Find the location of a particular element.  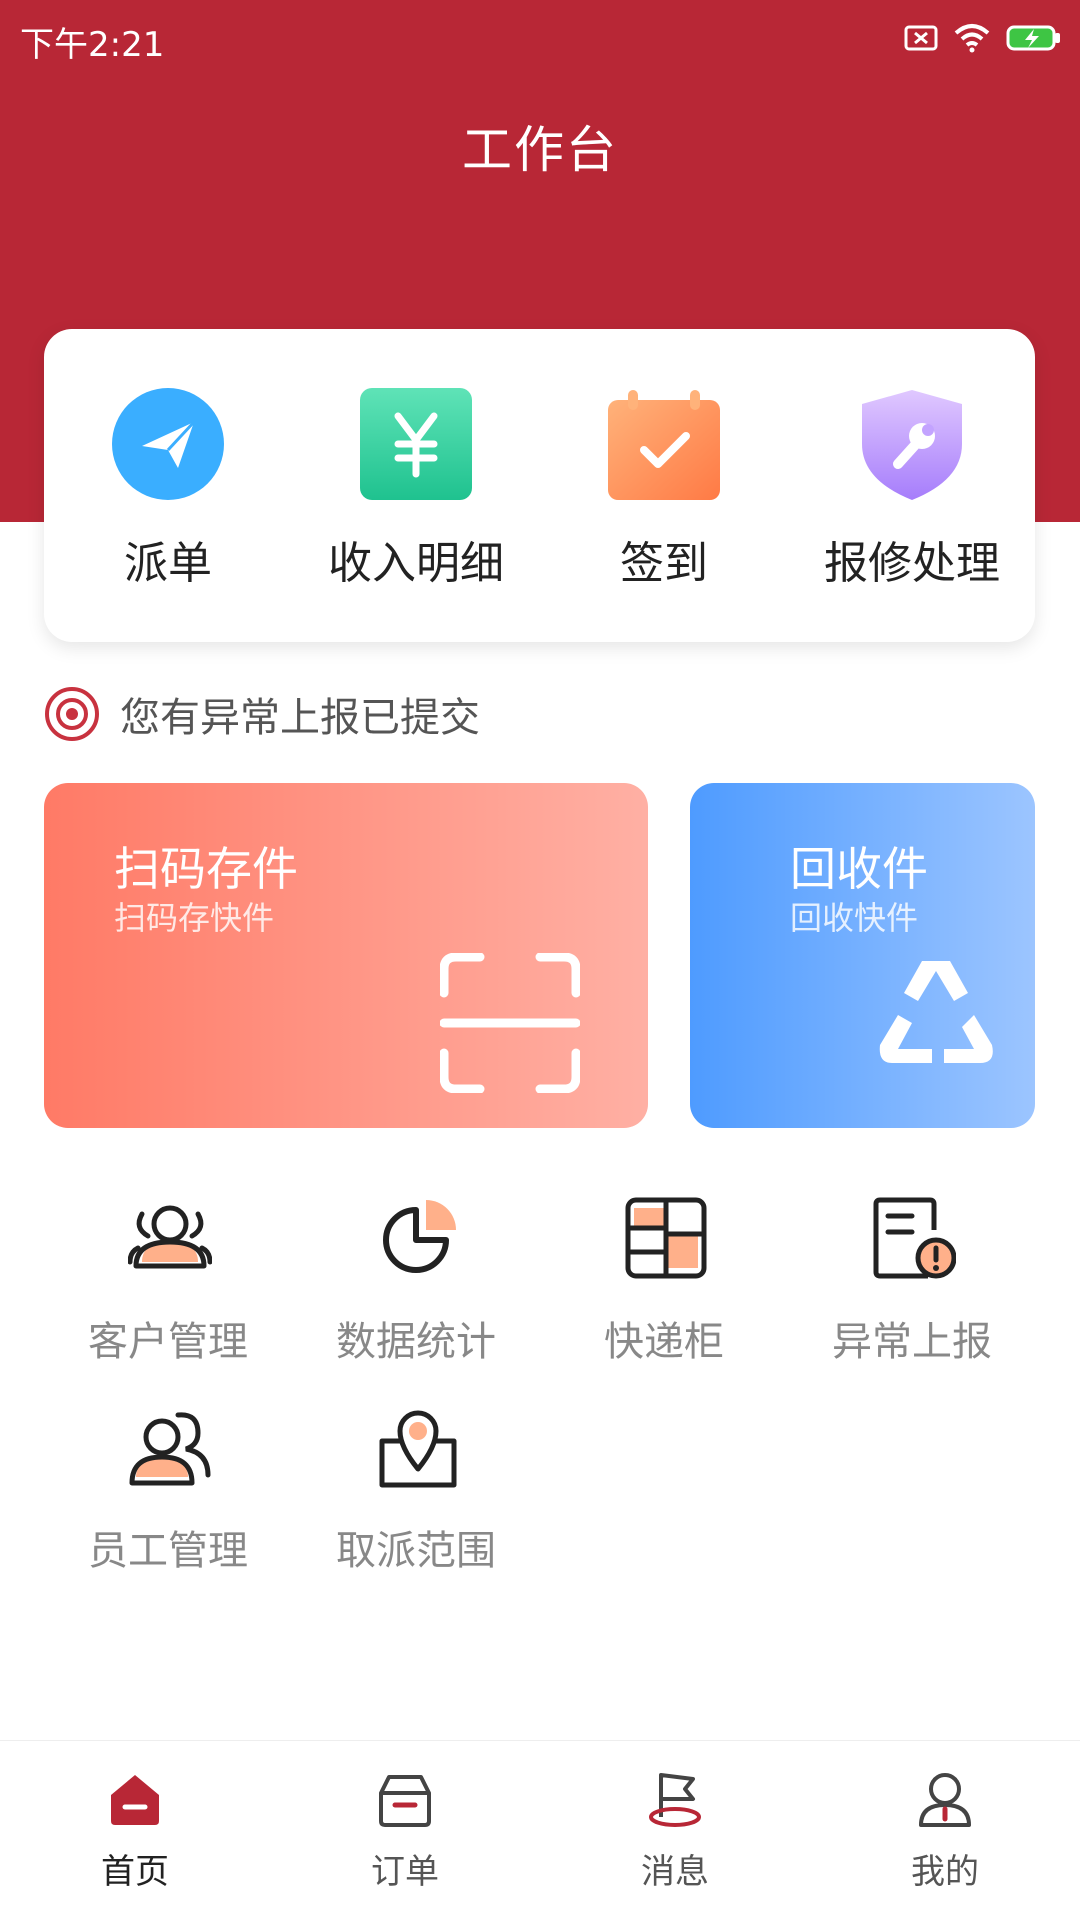

grid-item-exception-report: 异常上报 is located at coordinates (912, 1291).